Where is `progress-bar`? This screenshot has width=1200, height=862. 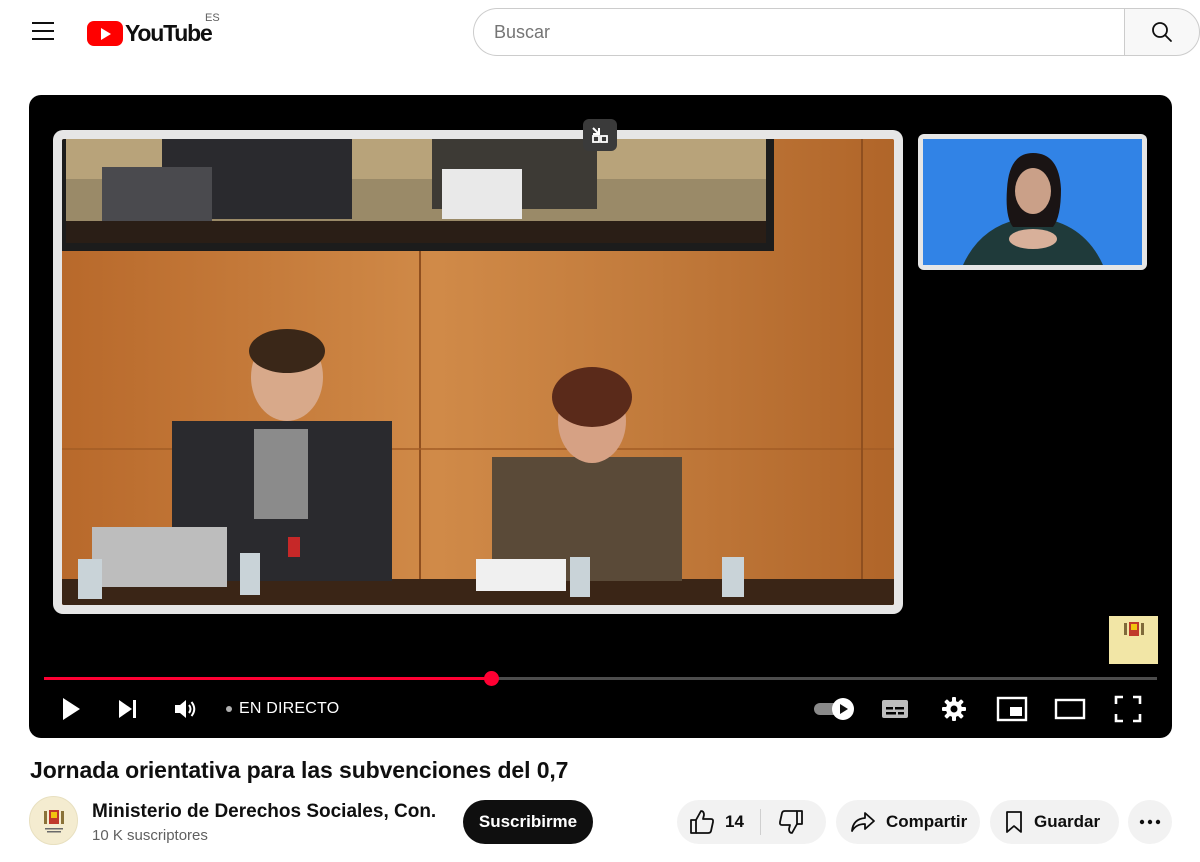
progress-bar is located at coordinates (600, 678).